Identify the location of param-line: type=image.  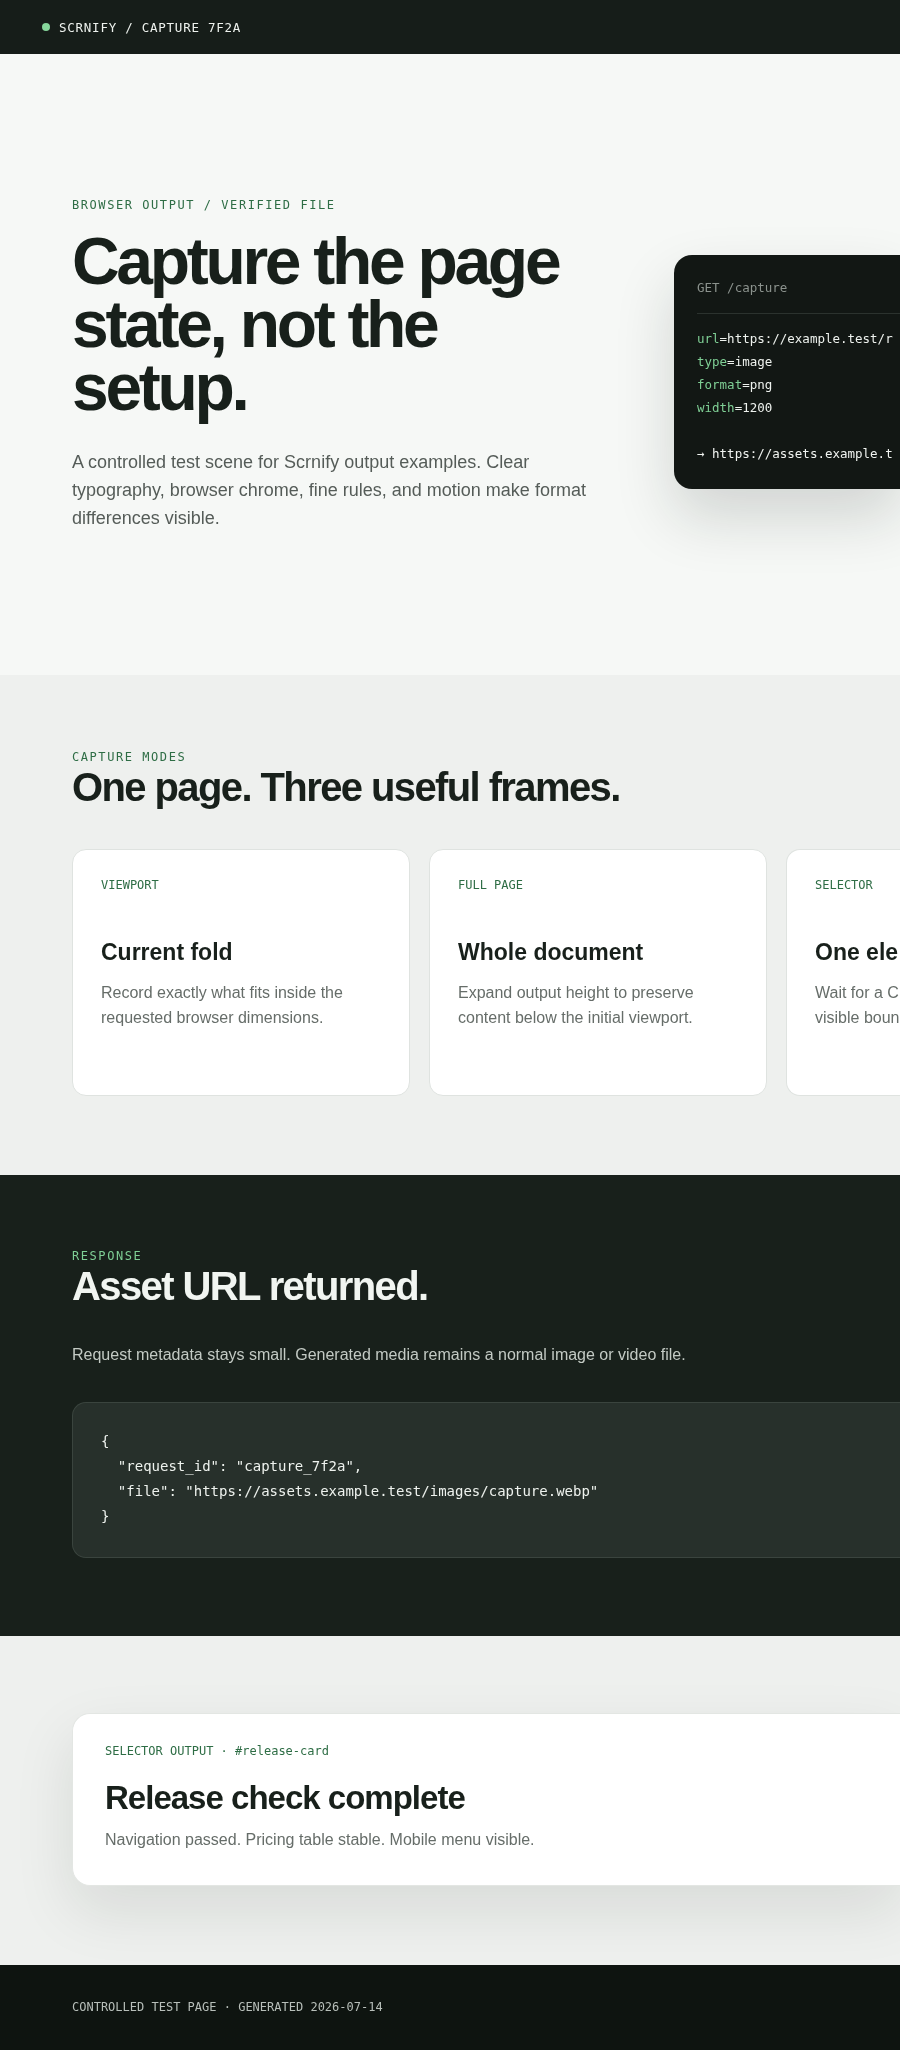
(735, 361).